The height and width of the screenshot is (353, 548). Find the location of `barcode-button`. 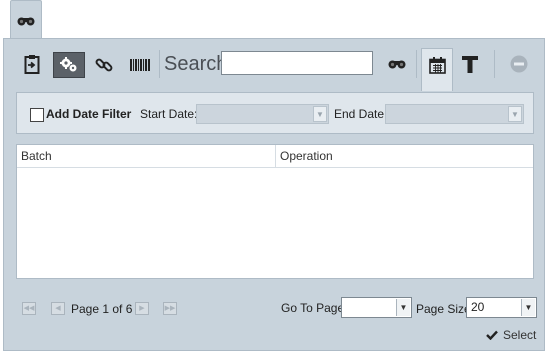

barcode-button is located at coordinates (140, 65).